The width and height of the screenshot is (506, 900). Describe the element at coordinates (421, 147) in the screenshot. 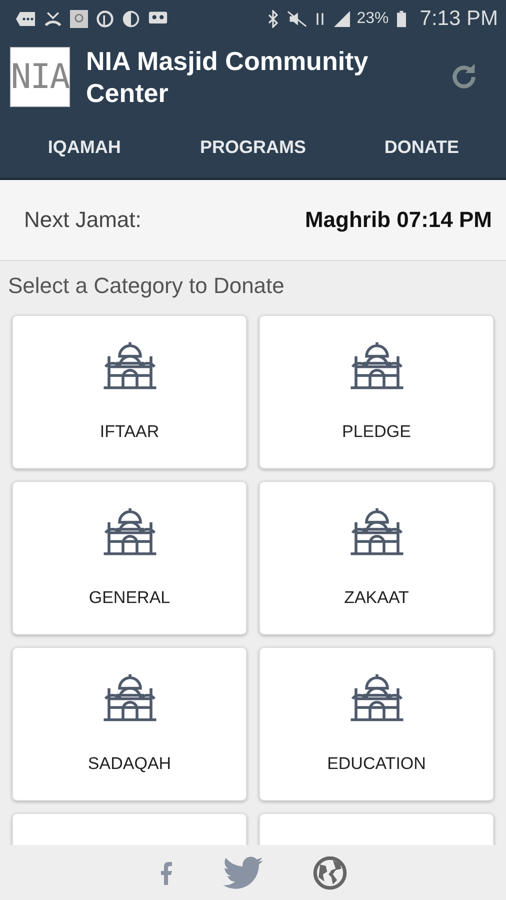

I see `tab: DONATE` at that location.